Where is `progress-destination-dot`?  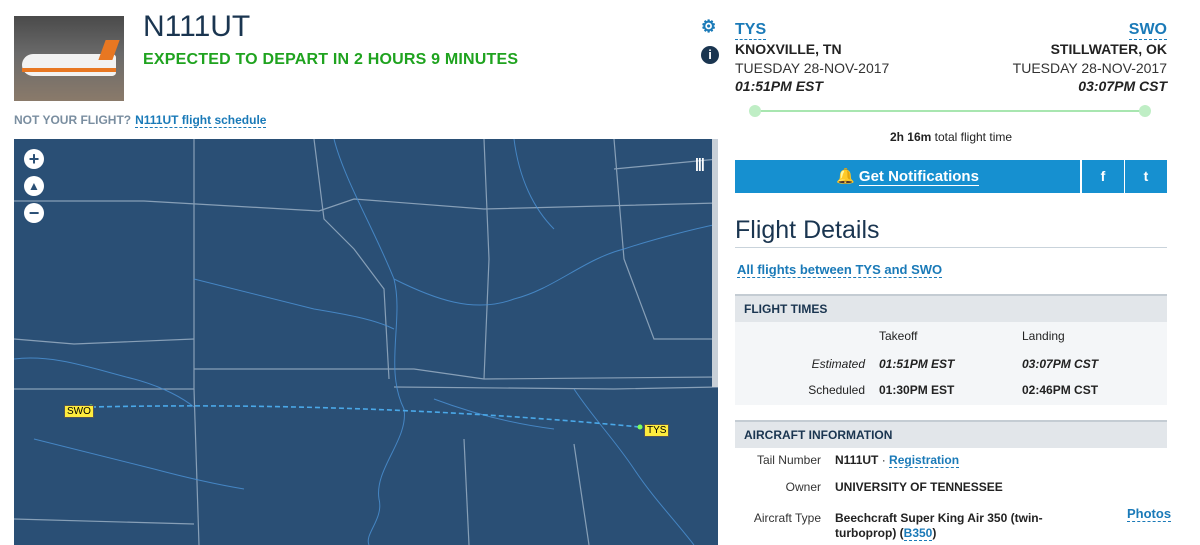
progress-destination-dot is located at coordinates (1145, 111).